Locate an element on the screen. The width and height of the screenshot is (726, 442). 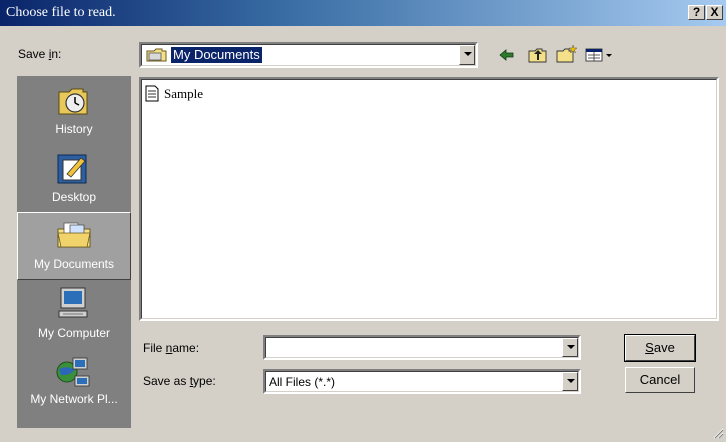
lookin-combo: My Documents is located at coordinates (308, 55).